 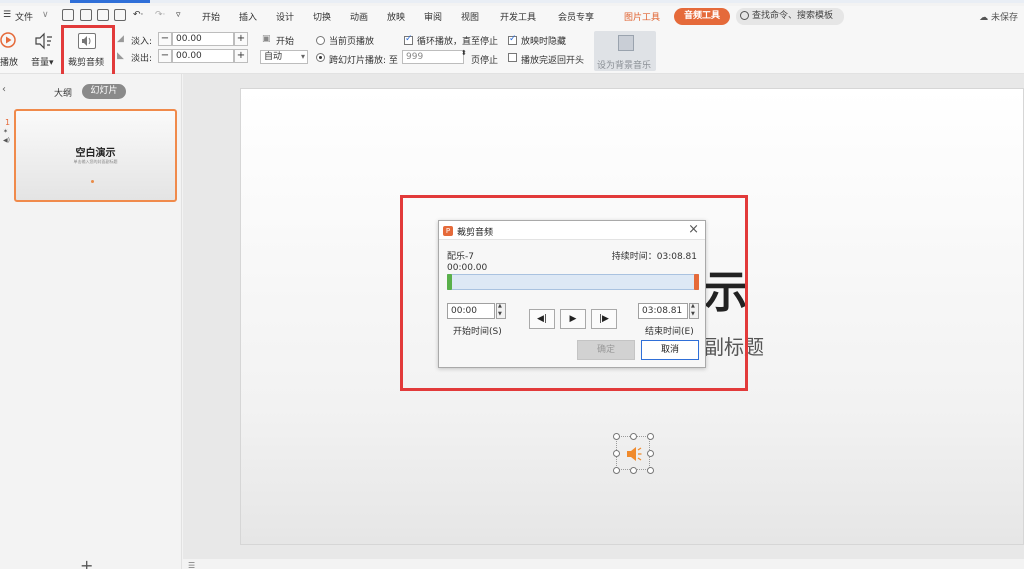 I want to click on chevron-down-icon: ∨, so click(x=45, y=15).